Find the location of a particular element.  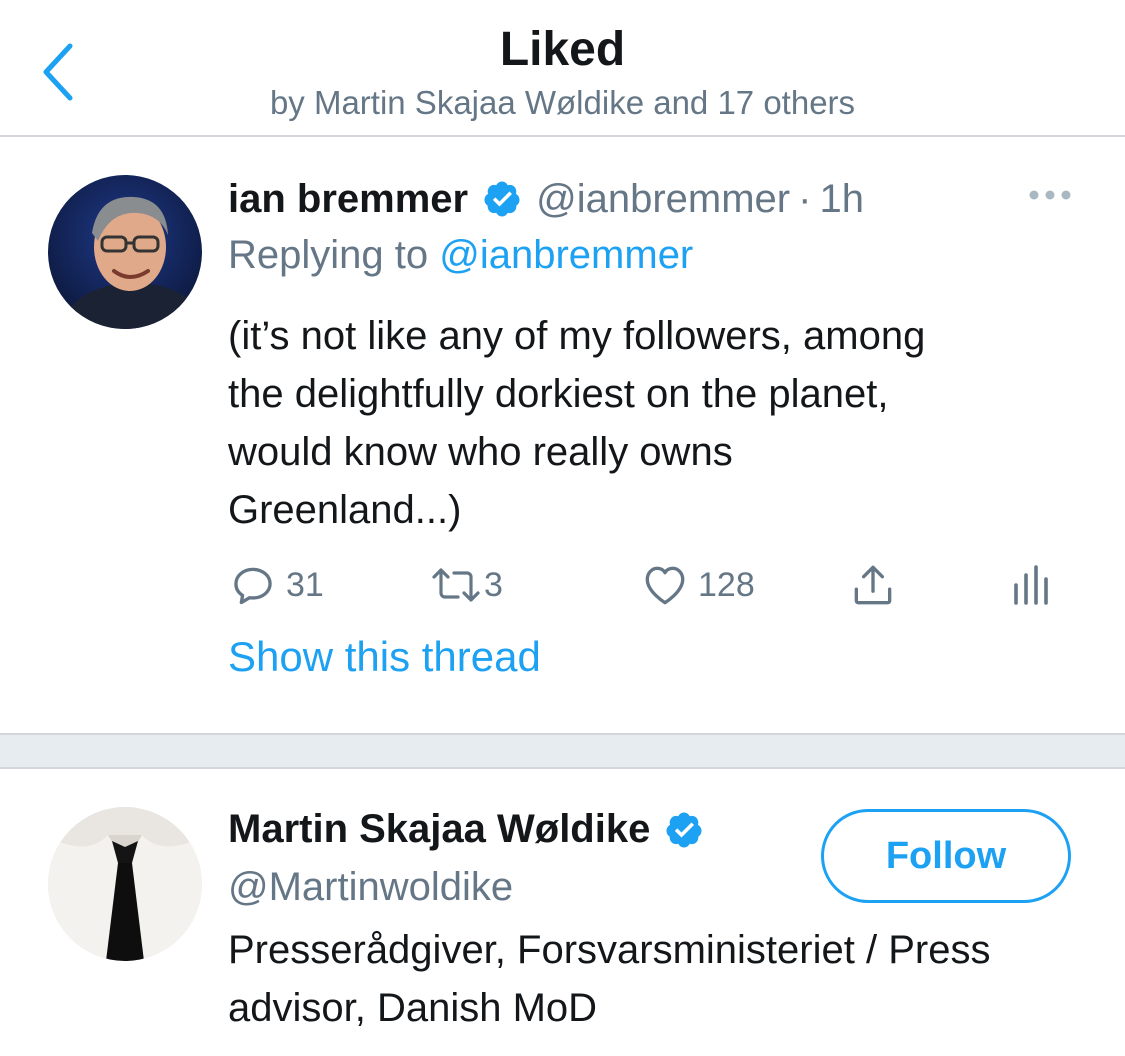

avatar is located at coordinates (125, 252).